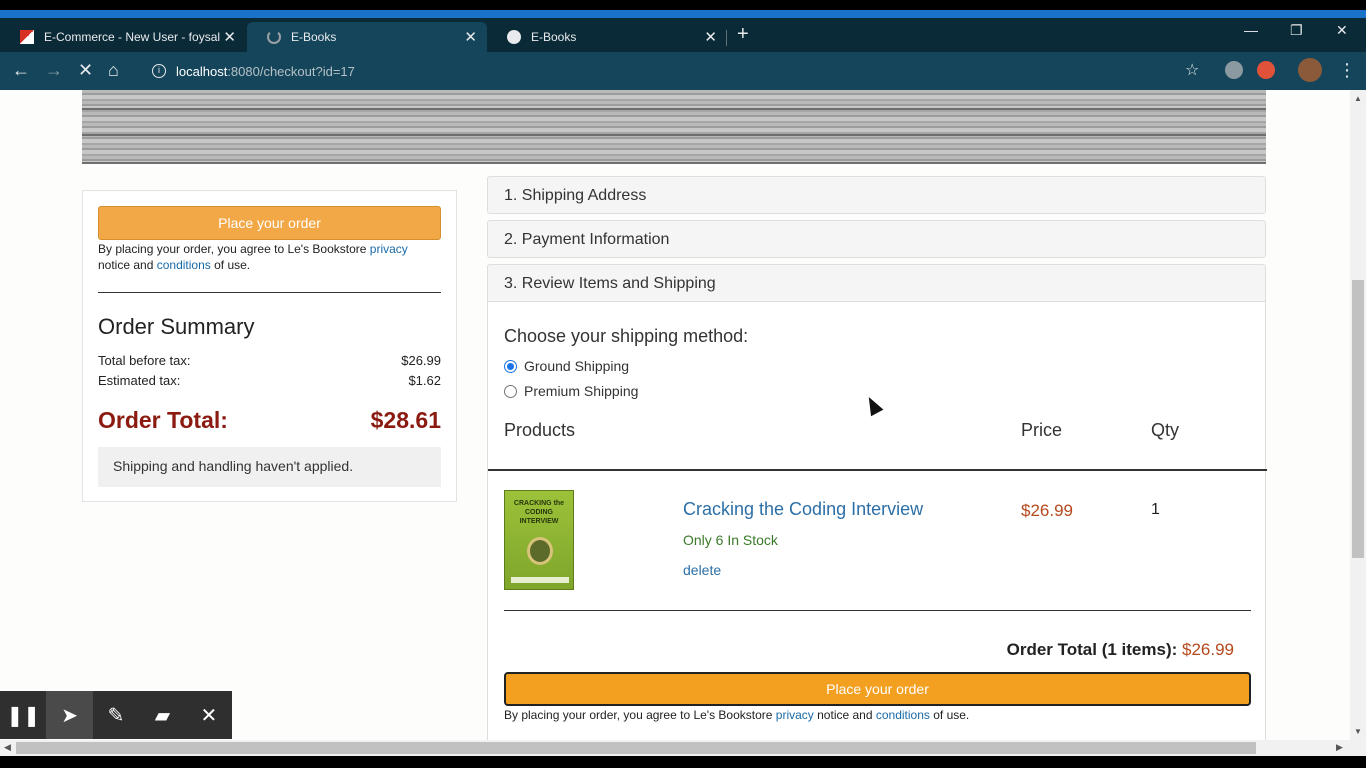 The image size is (1366, 768). I want to click on url-path: :8080/checkout?id=17, so click(291, 71).